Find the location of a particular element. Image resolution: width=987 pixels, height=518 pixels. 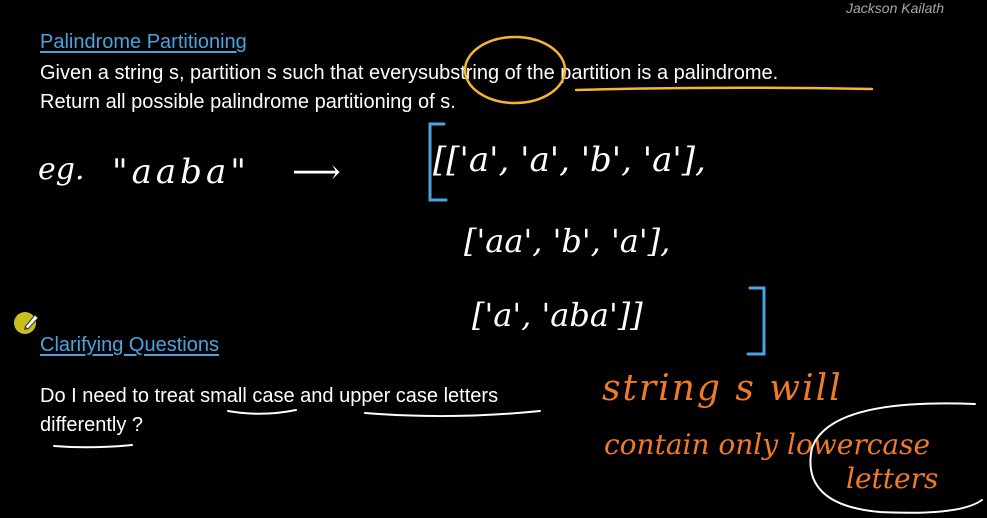

pen-cursor-icon is located at coordinates (26, 323).